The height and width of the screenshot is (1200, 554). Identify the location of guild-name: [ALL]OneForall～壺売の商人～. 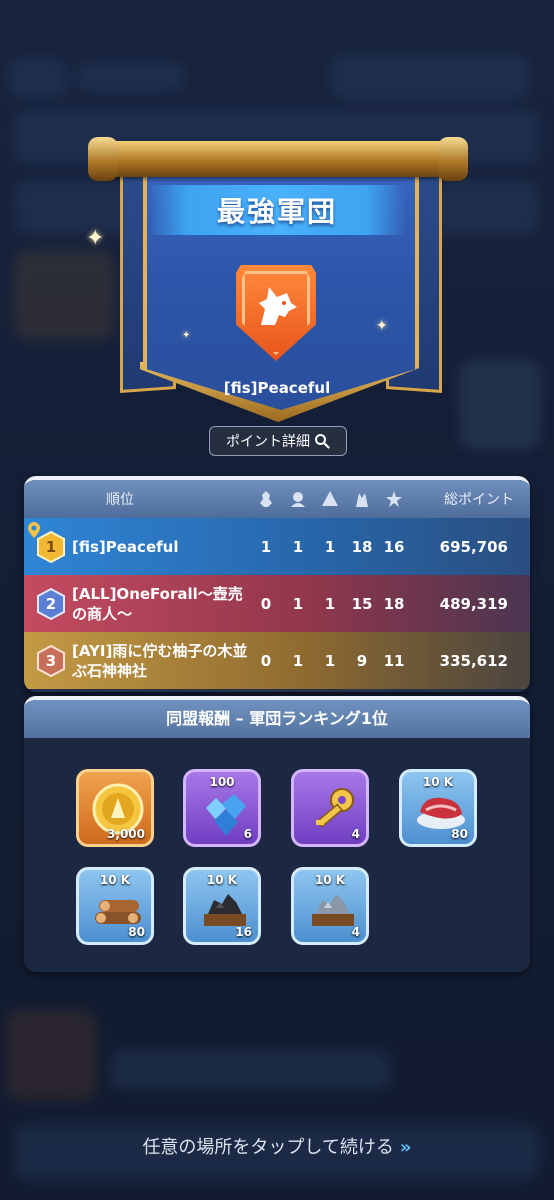
(157, 603).